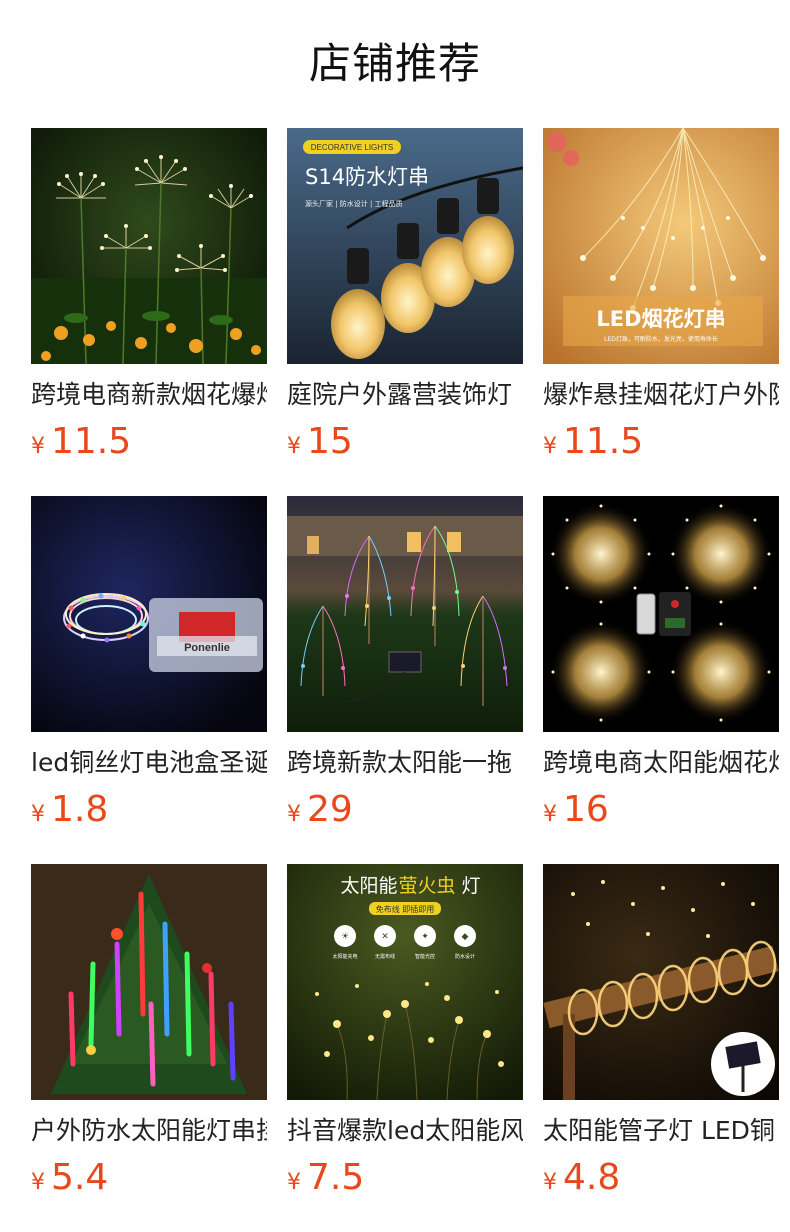 The image size is (790, 1232). What do you see at coordinates (149, 763) in the screenshot?
I see `product-name: led铜丝灯电池盒圣诞` at bounding box center [149, 763].